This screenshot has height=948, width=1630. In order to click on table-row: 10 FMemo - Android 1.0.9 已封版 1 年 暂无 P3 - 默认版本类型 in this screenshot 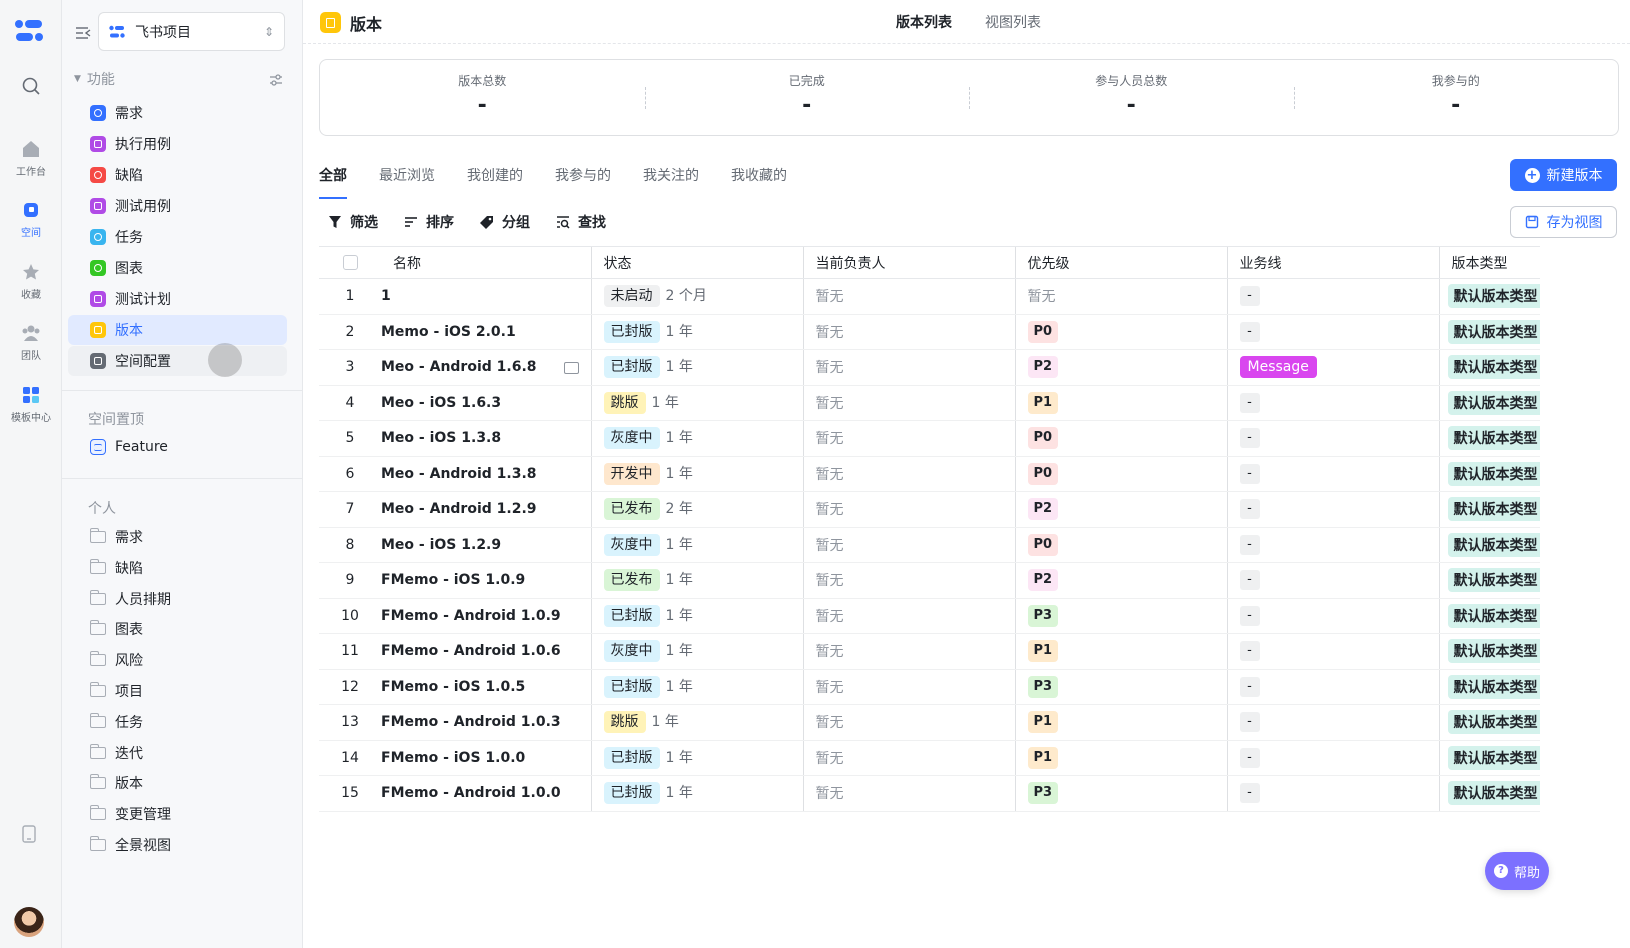, I will do `click(929, 616)`.